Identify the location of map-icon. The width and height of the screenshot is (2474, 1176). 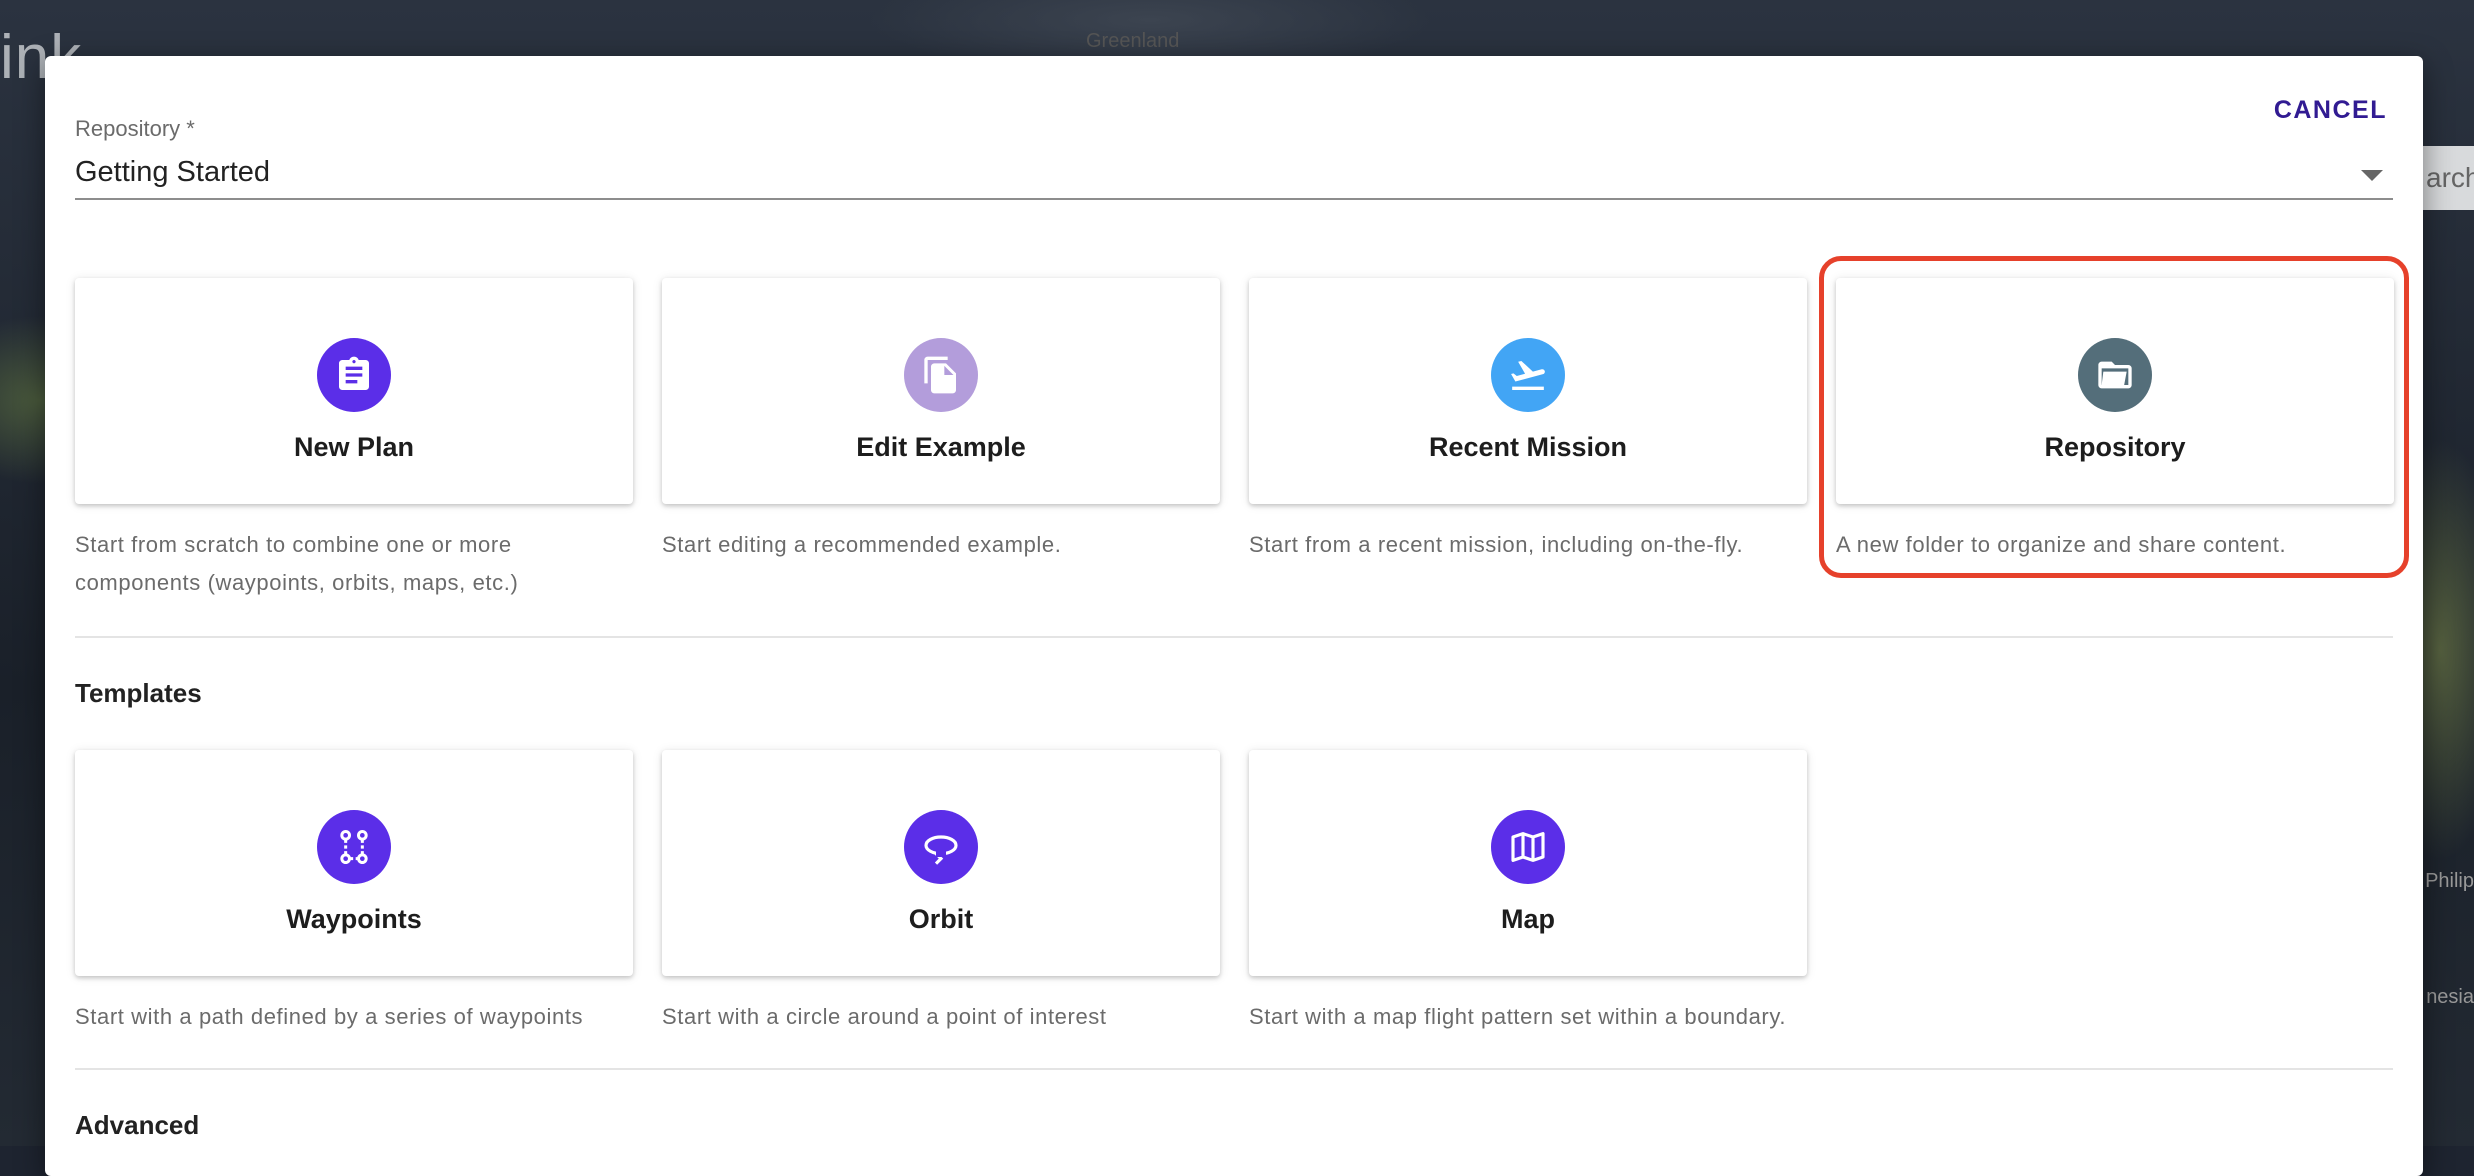
(1528, 847).